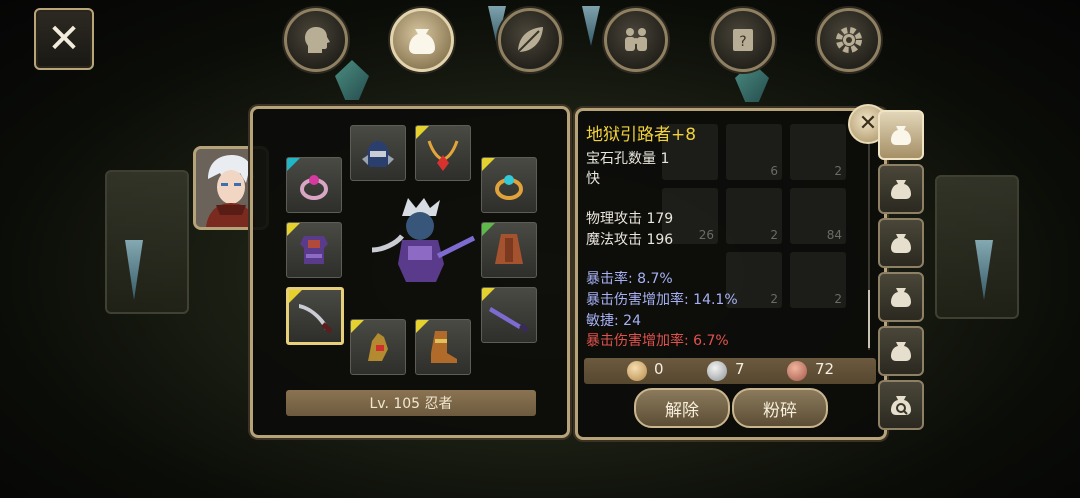  I want to click on tab-party, so click(636, 40).